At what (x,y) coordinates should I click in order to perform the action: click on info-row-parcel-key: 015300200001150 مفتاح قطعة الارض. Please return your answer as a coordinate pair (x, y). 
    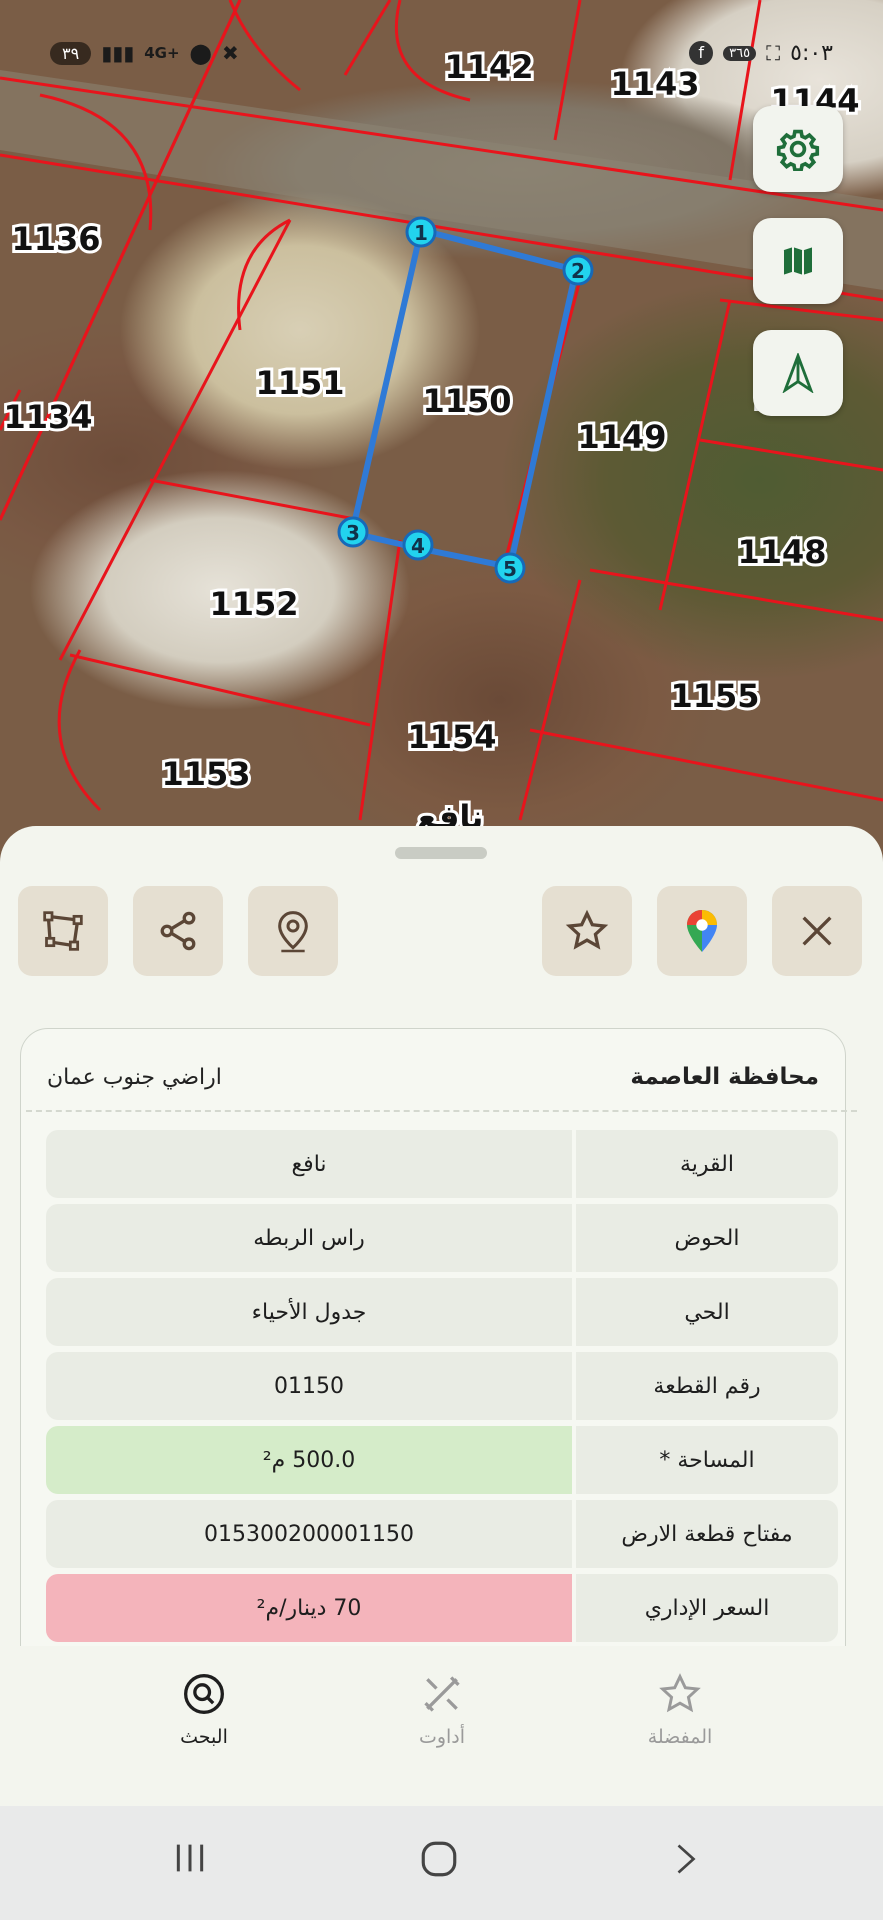
    Looking at the image, I should click on (442, 1534).